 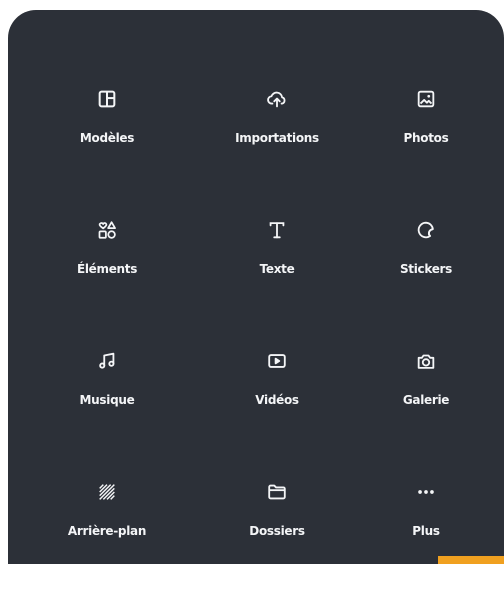 I want to click on folder-icon, so click(x=277, y=492).